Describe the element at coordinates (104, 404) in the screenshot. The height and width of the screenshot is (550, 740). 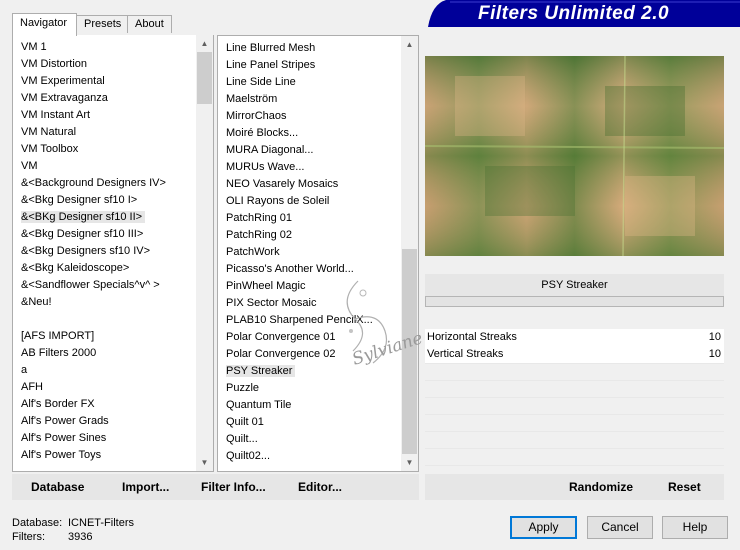
I see `list-item: Alf's Border FX` at that location.